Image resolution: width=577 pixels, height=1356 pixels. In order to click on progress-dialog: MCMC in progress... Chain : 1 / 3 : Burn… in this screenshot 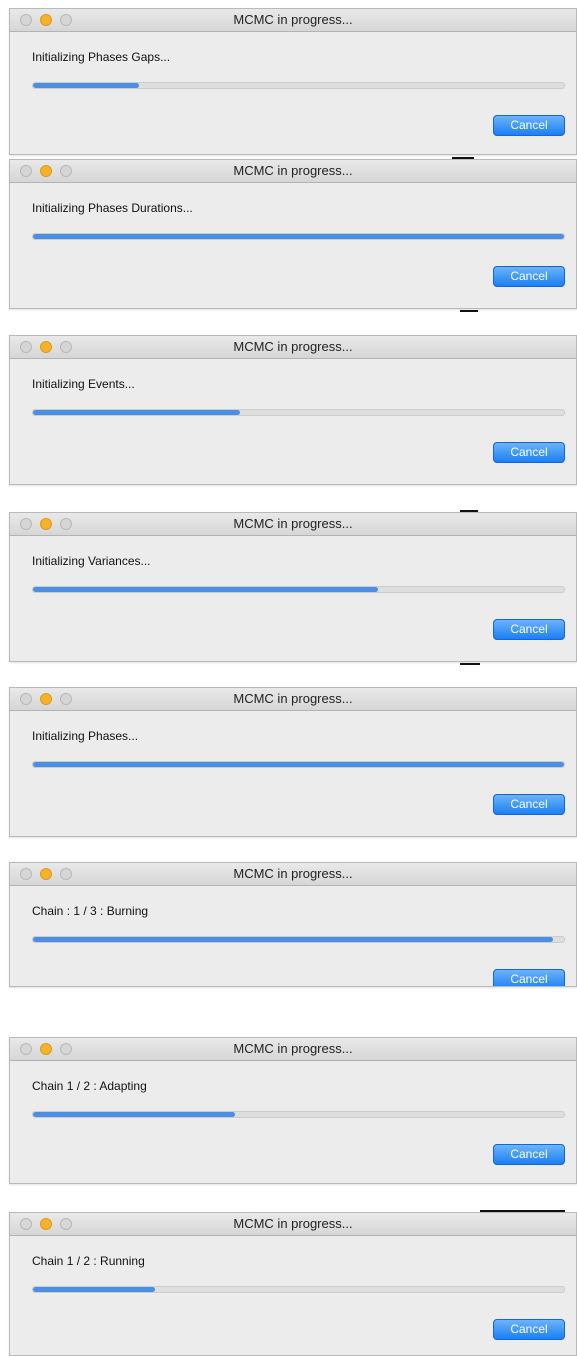, I will do `click(293, 924)`.